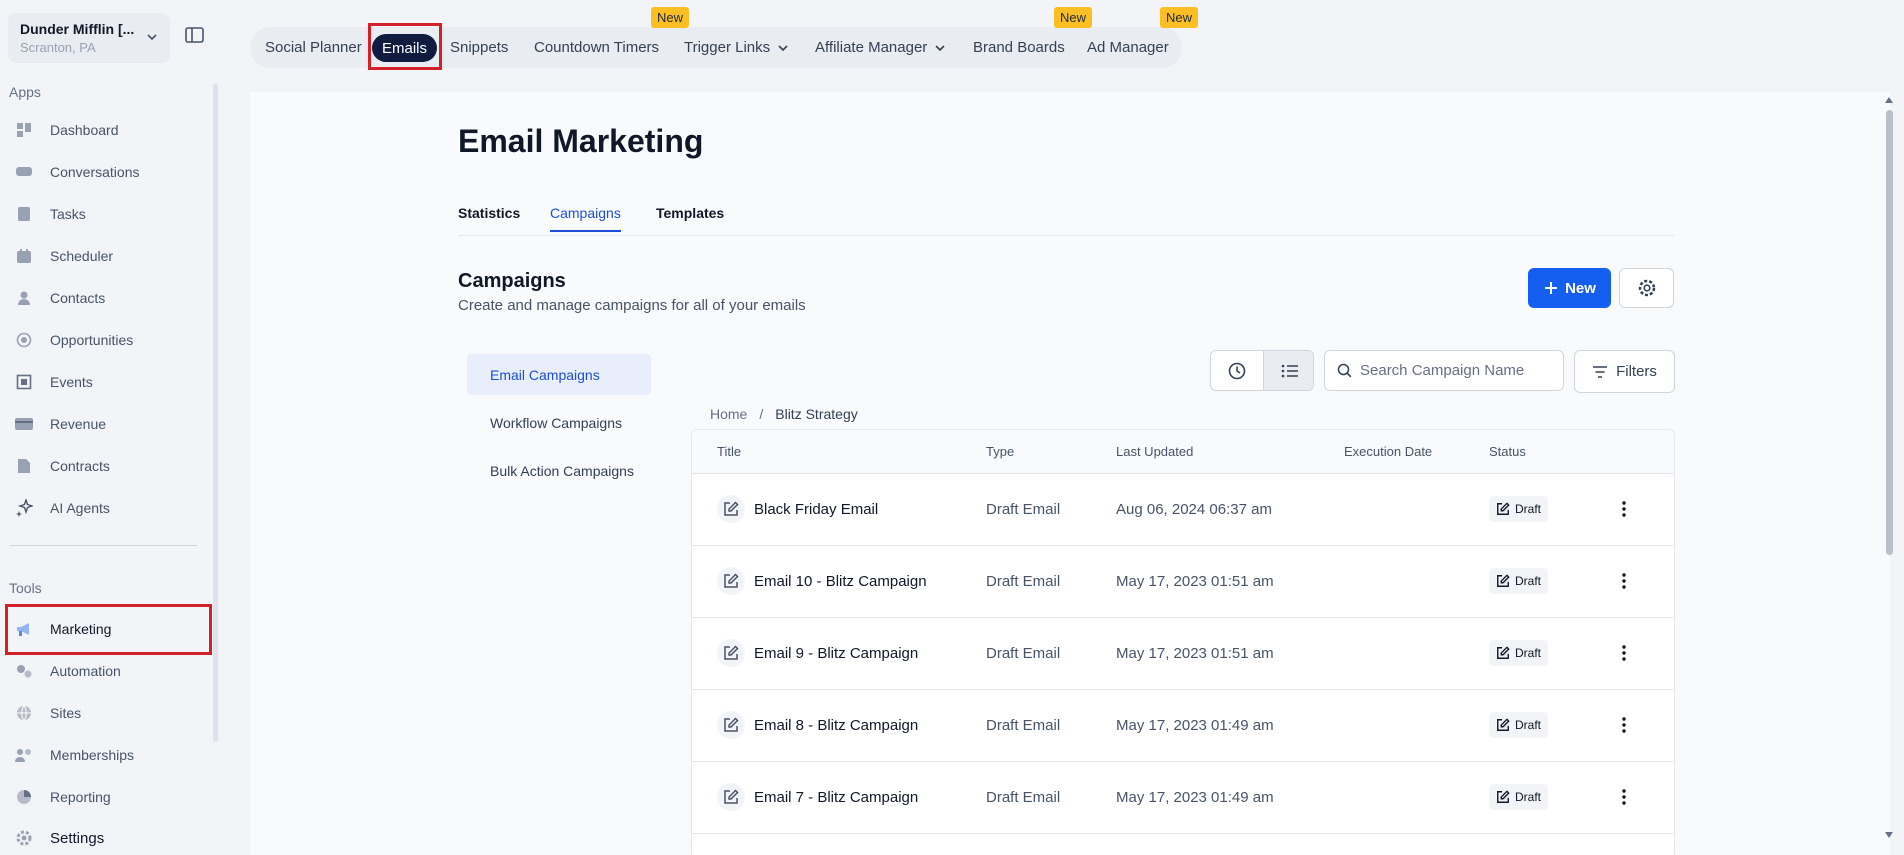  What do you see at coordinates (108, 797) in the screenshot?
I see `sidebar-item-reporting: Reporting` at bounding box center [108, 797].